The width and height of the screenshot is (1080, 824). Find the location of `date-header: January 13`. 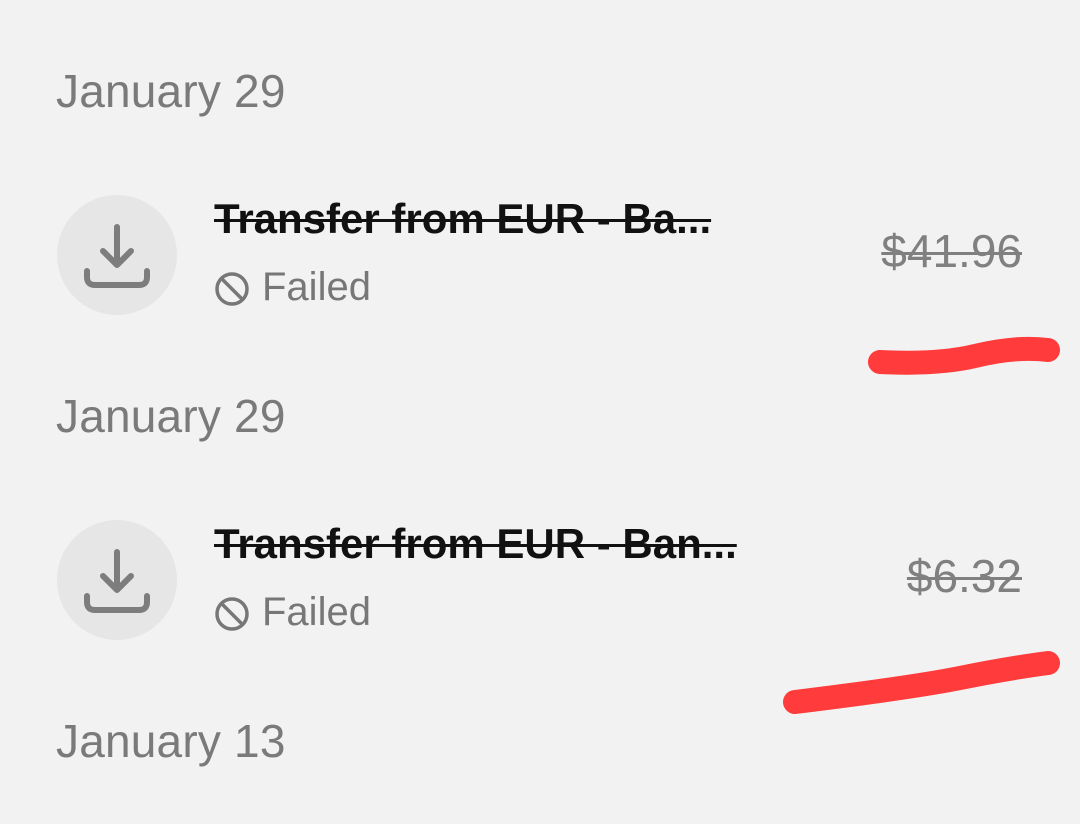

date-header: January 13 is located at coordinates (171, 741).